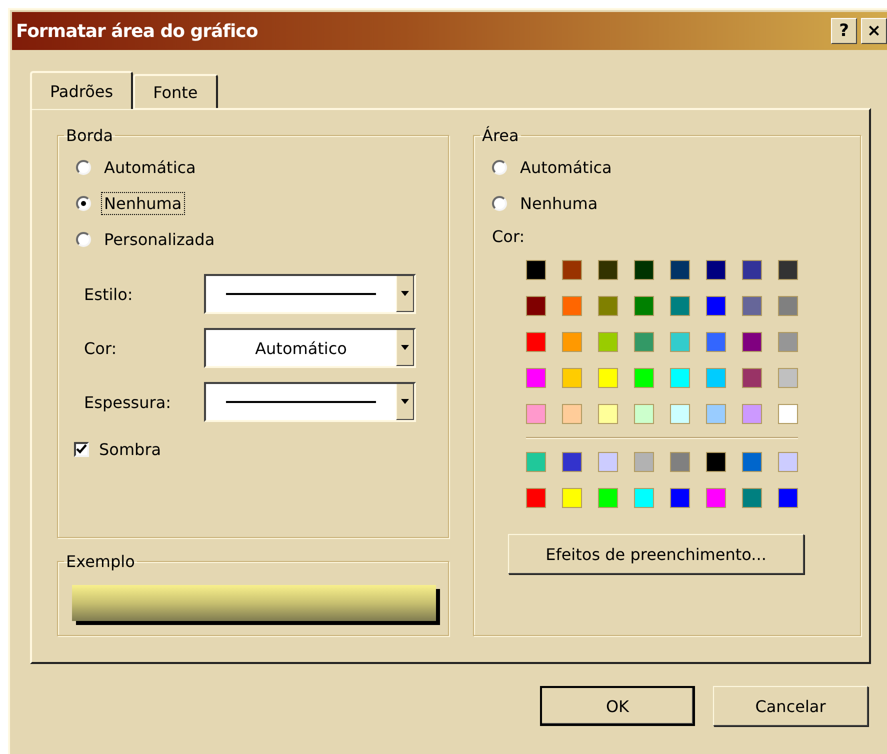 The width and height of the screenshot is (887, 754). I want to click on close-button: ×, so click(874, 31).